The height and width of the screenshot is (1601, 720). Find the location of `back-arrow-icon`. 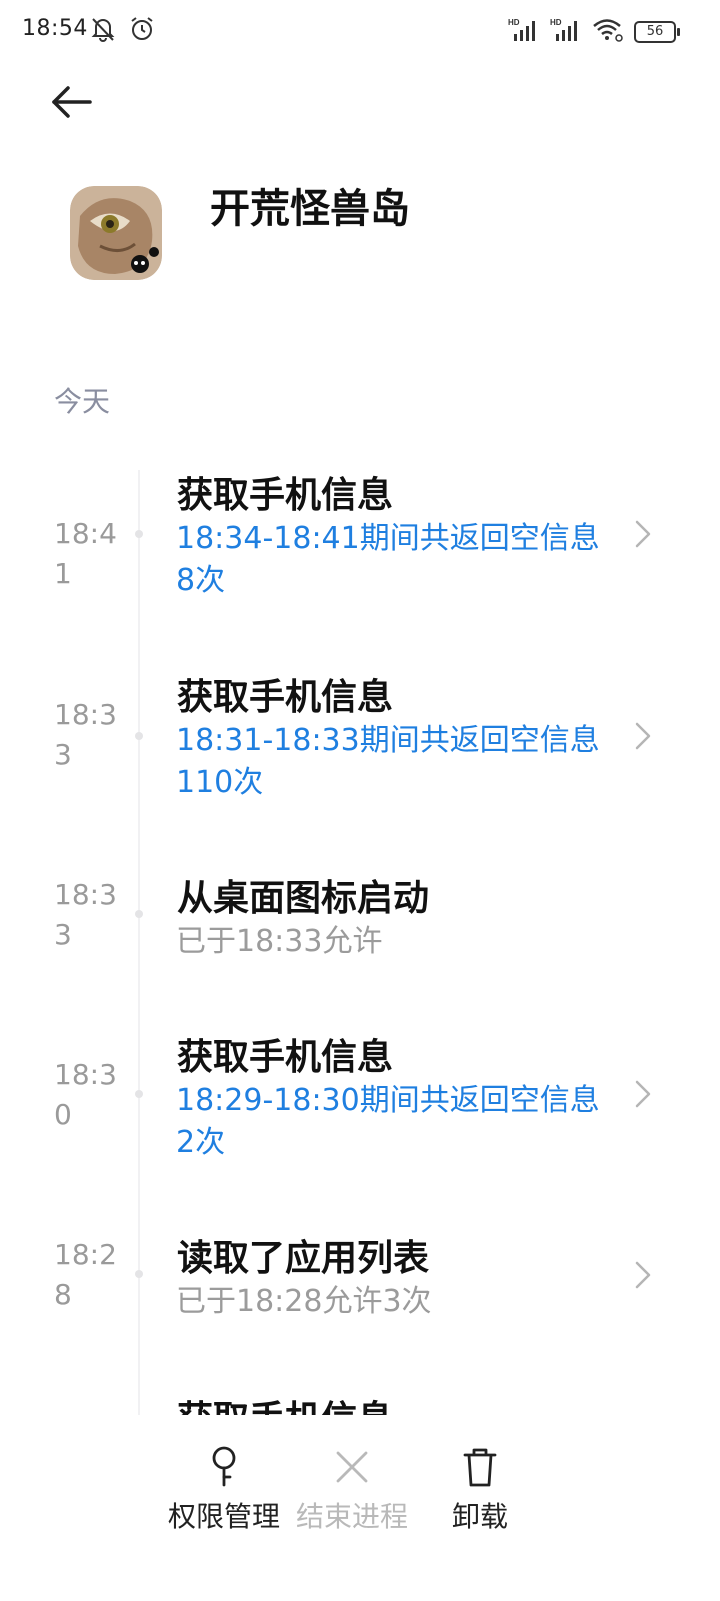

back-arrow-icon is located at coordinates (72, 102).